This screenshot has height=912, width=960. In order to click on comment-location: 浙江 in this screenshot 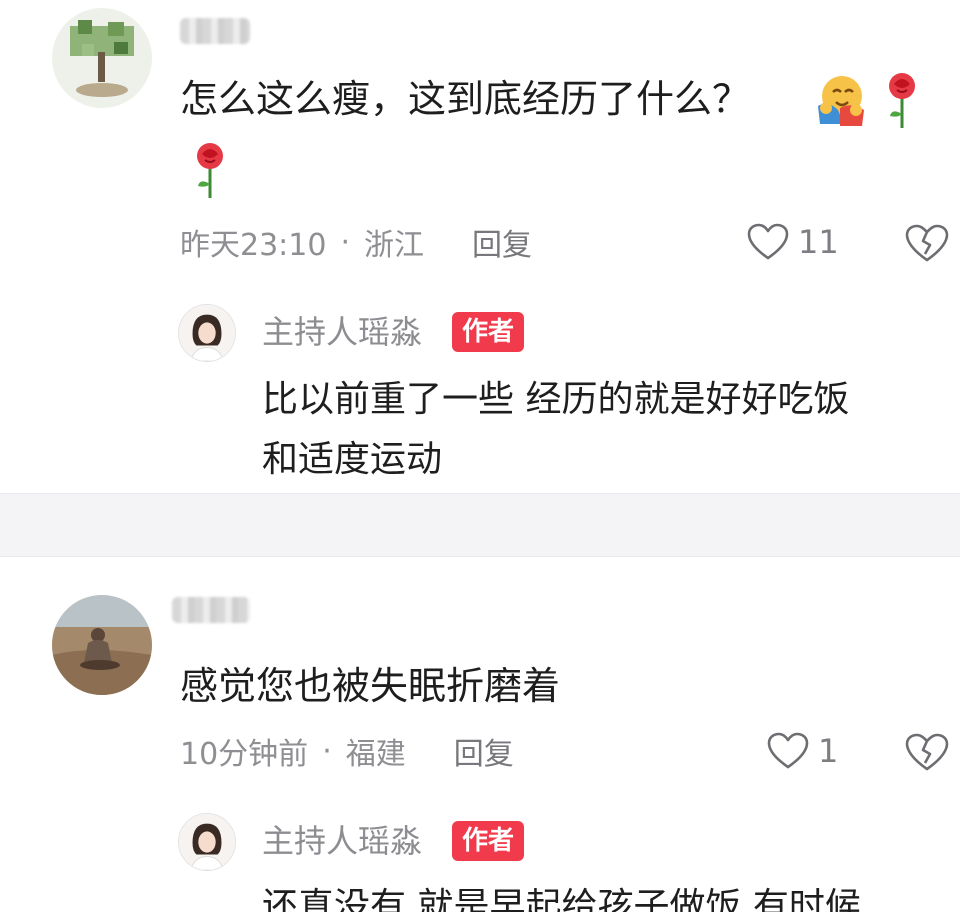, I will do `click(394, 245)`.